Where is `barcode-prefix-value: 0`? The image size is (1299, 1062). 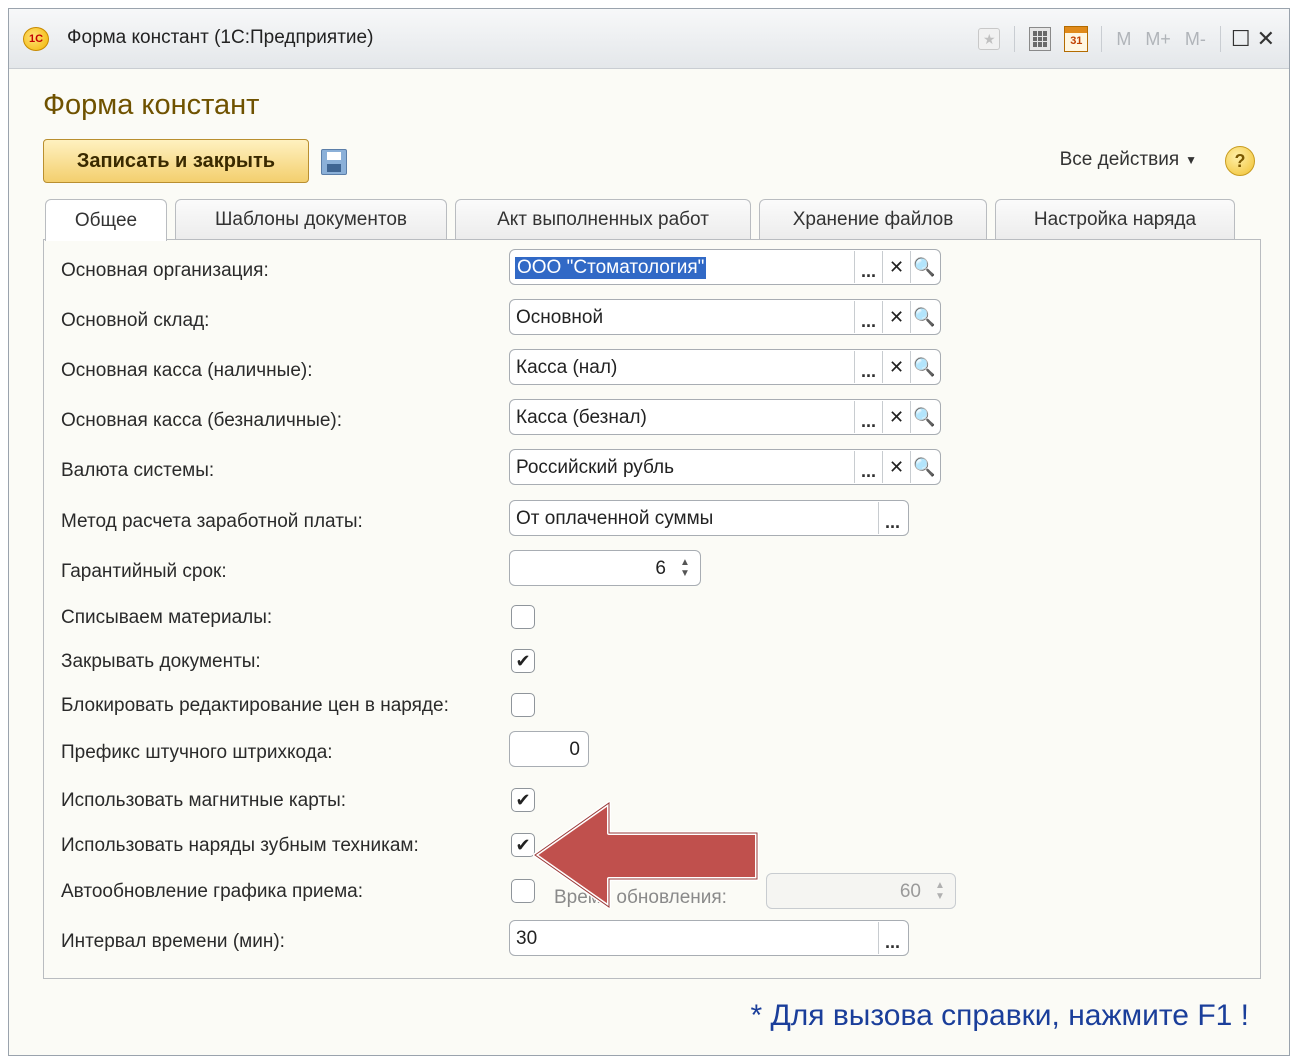 barcode-prefix-value: 0 is located at coordinates (574, 749).